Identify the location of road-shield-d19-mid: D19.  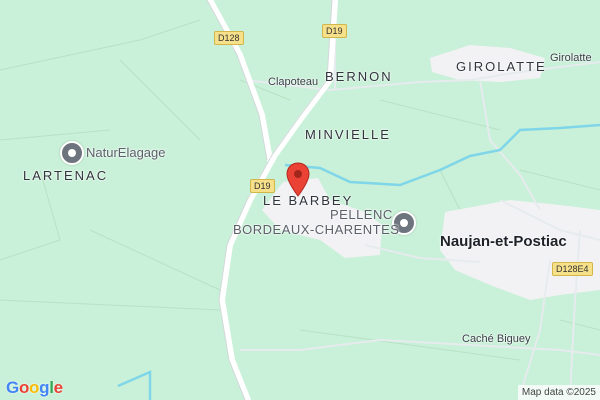
(262, 186).